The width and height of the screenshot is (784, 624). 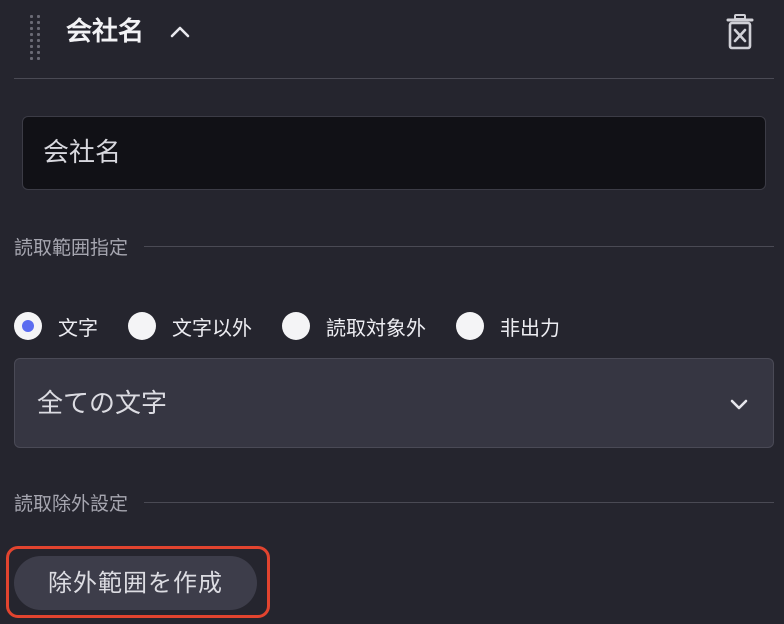 I want to click on read-range-radio-group: 文字 文字以外 読取対象外 非出力, so click(x=302, y=326).